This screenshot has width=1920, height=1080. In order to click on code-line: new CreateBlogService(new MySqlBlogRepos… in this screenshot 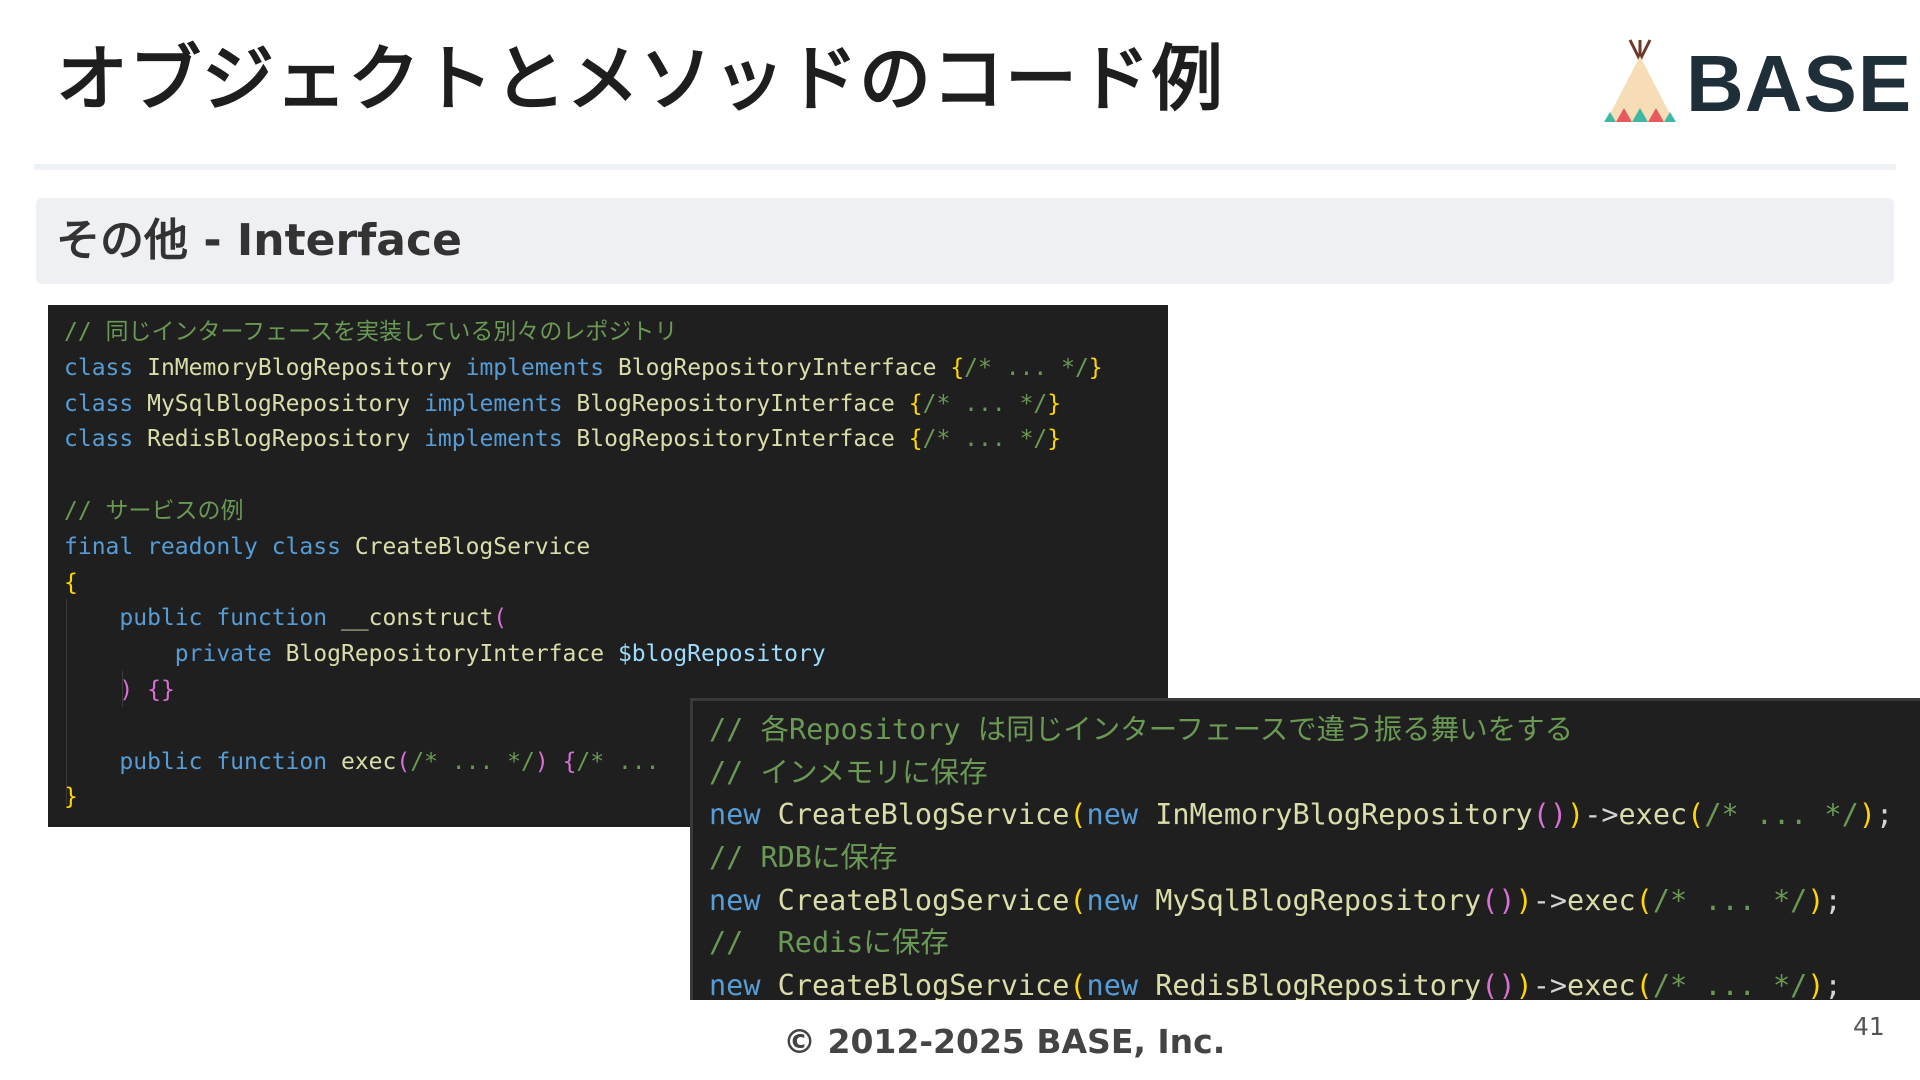, I will do `click(1314, 901)`.